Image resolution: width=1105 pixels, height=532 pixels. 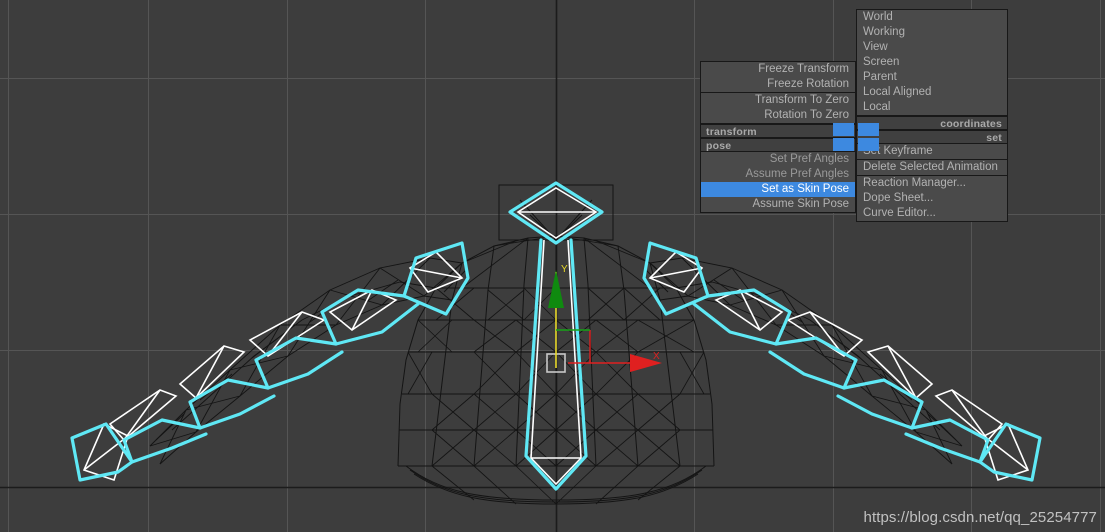 I want to click on quad-menu-drag-handles, so click(x=856, y=137).